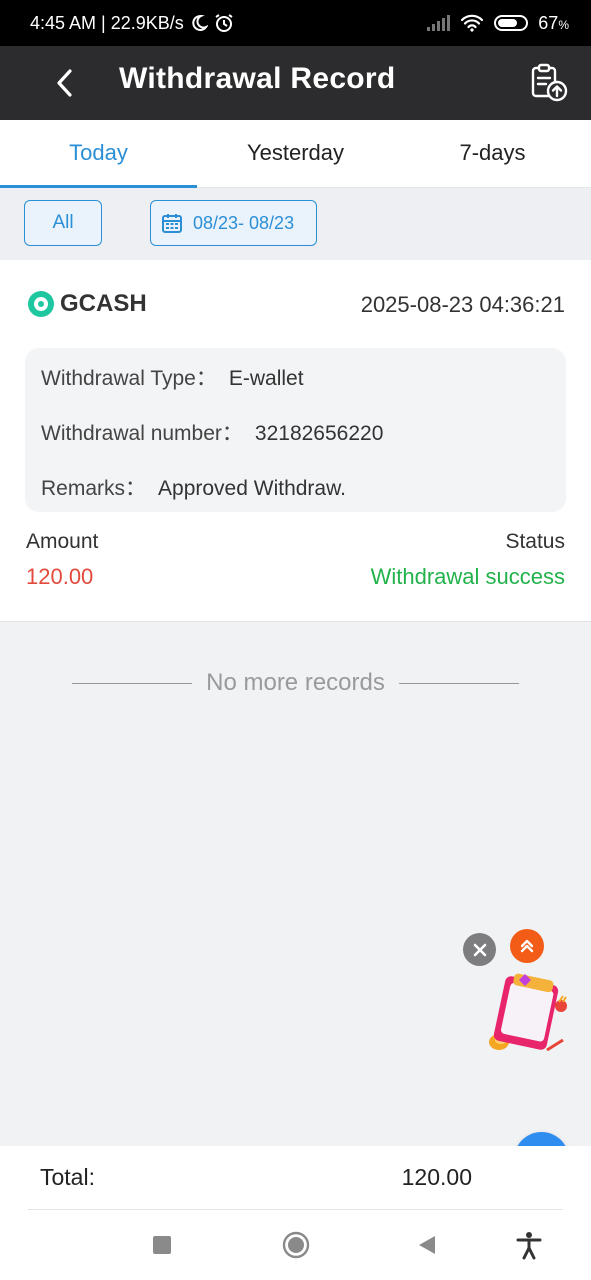  Describe the element at coordinates (439, 23) in the screenshot. I see `signal-icon` at that location.